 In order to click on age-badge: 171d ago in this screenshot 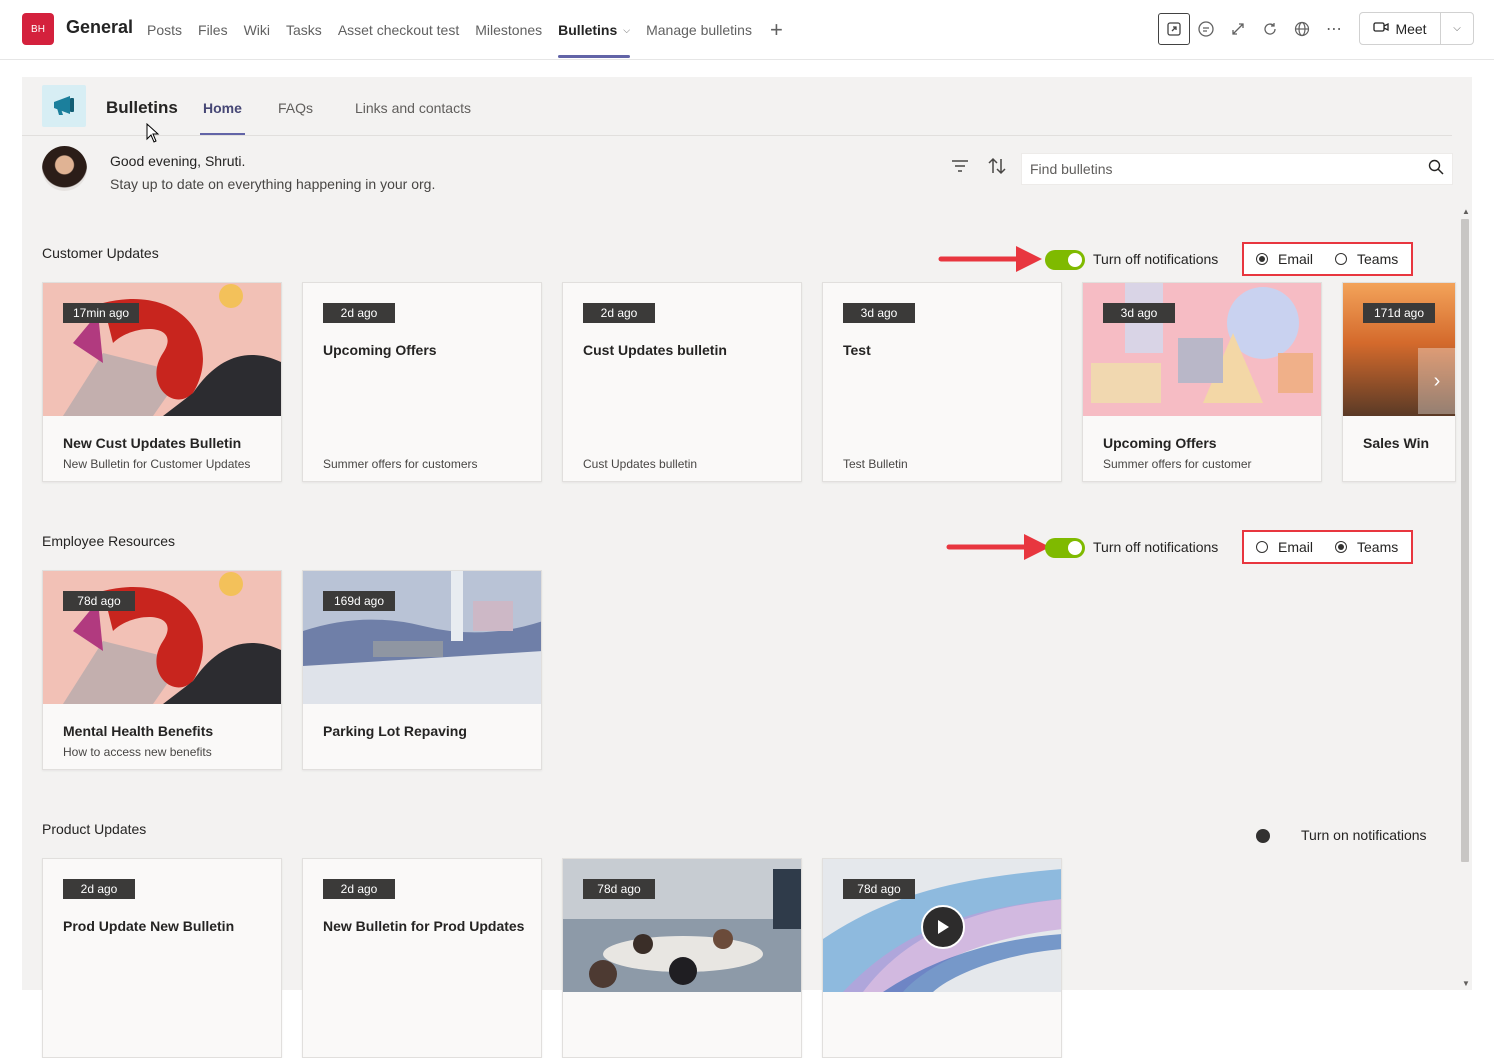, I will do `click(1399, 313)`.